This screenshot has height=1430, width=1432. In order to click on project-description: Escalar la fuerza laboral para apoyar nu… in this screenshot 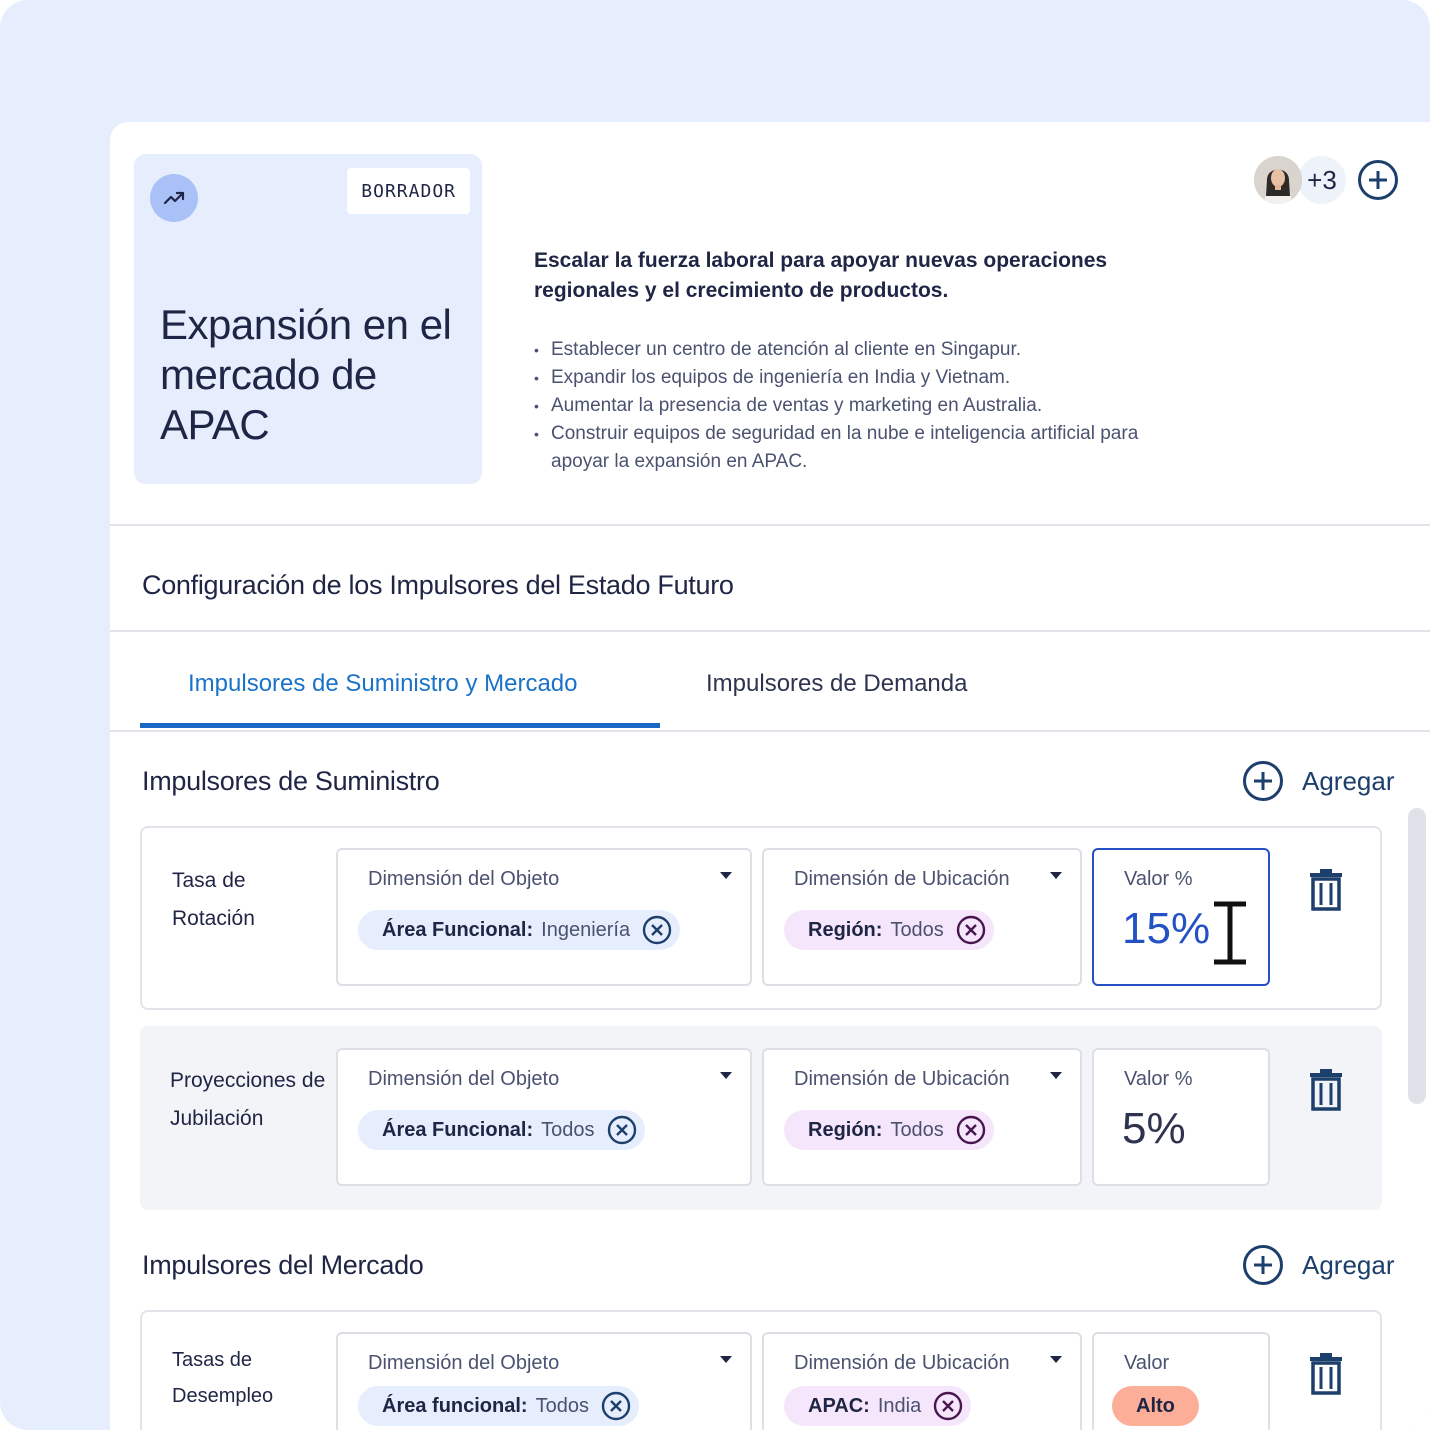, I will do `click(864, 361)`.